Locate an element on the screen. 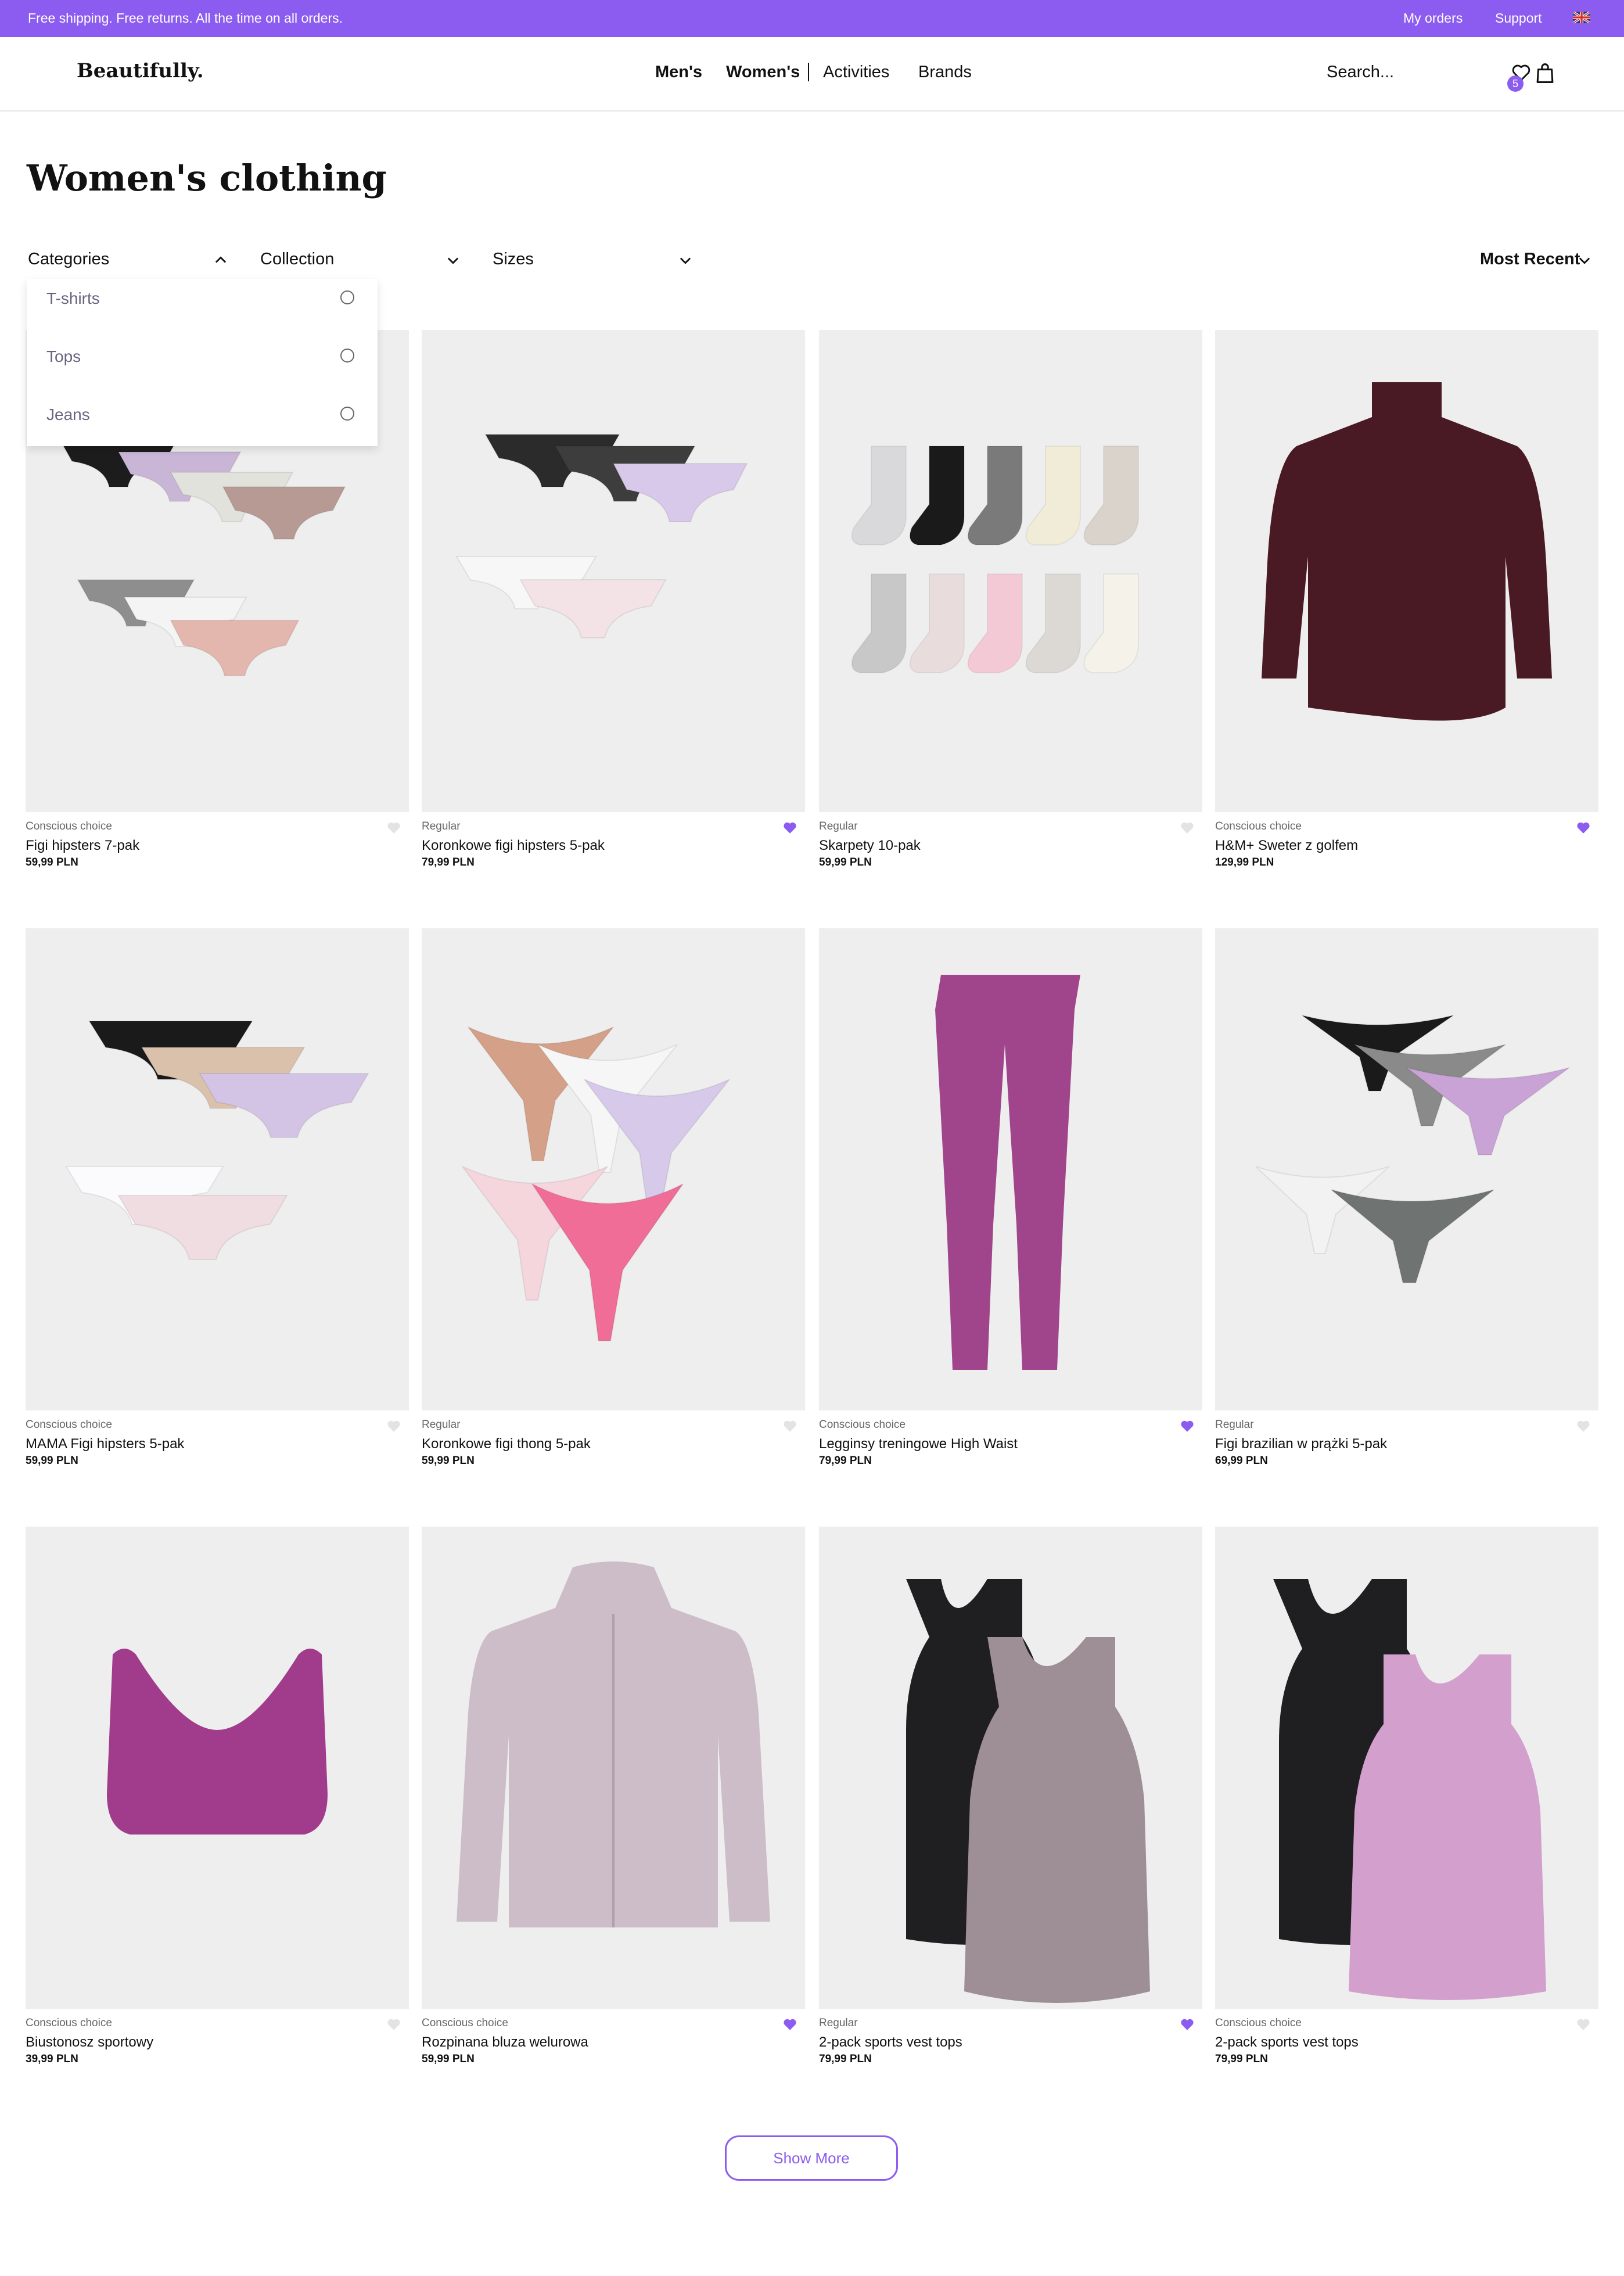 The image size is (1624, 2276). product-name: MAMA Figi hipsters 5-pak is located at coordinates (105, 1444).